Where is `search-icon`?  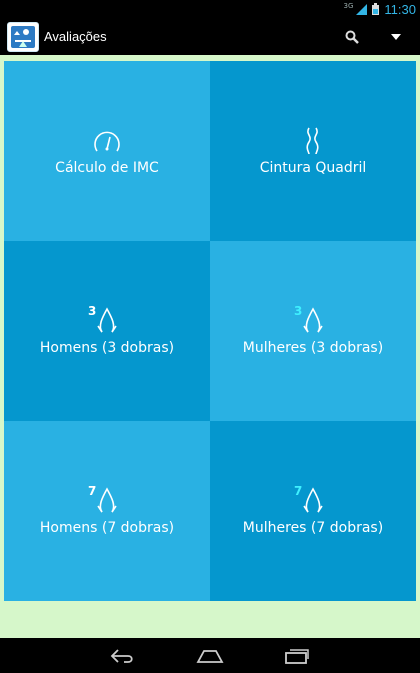
search-icon is located at coordinates (352, 37).